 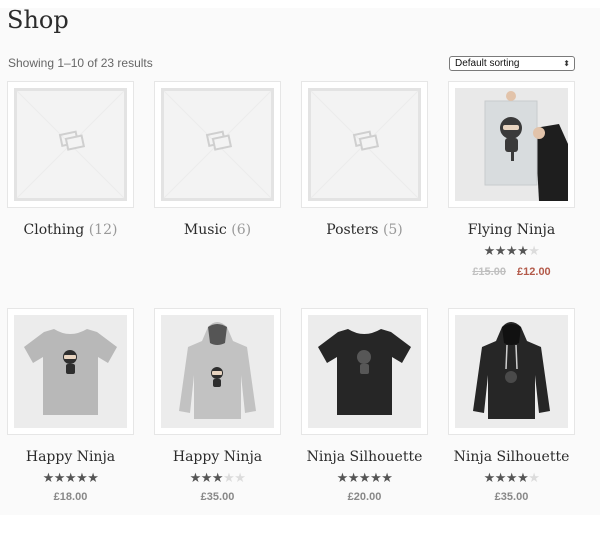 What do you see at coordinates (70, 497) in the screenshot?
I see `product-price: £18.00` at bounding box center [70, 497].